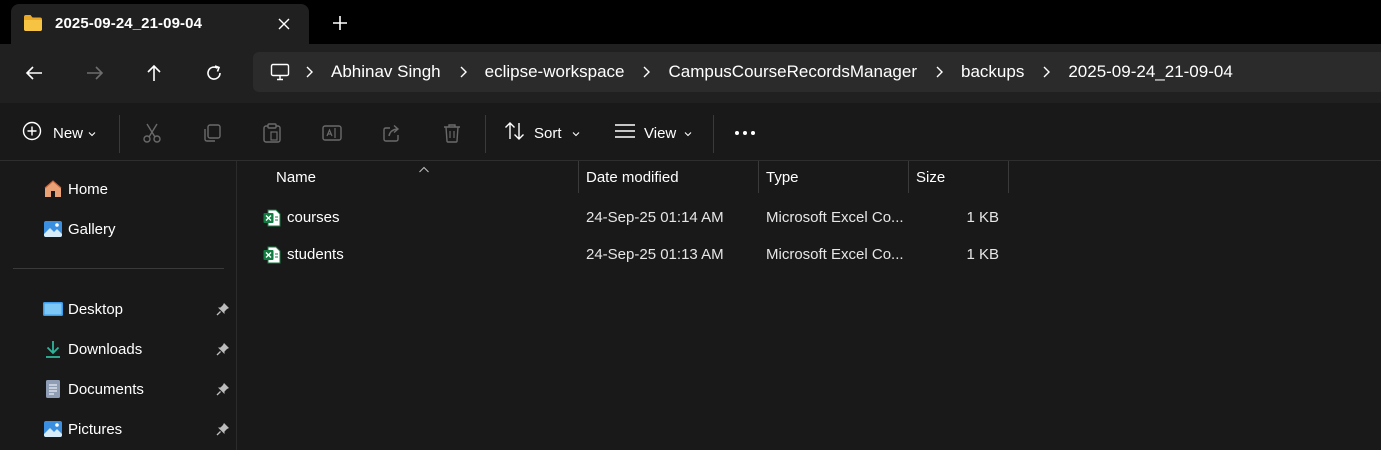 Image resolution: width=1381 pixels, height=450 pixels. Describe the element at coordinates (96, 309) in the screenshot. I see `sidebar-item-label: Desktop` at that location.